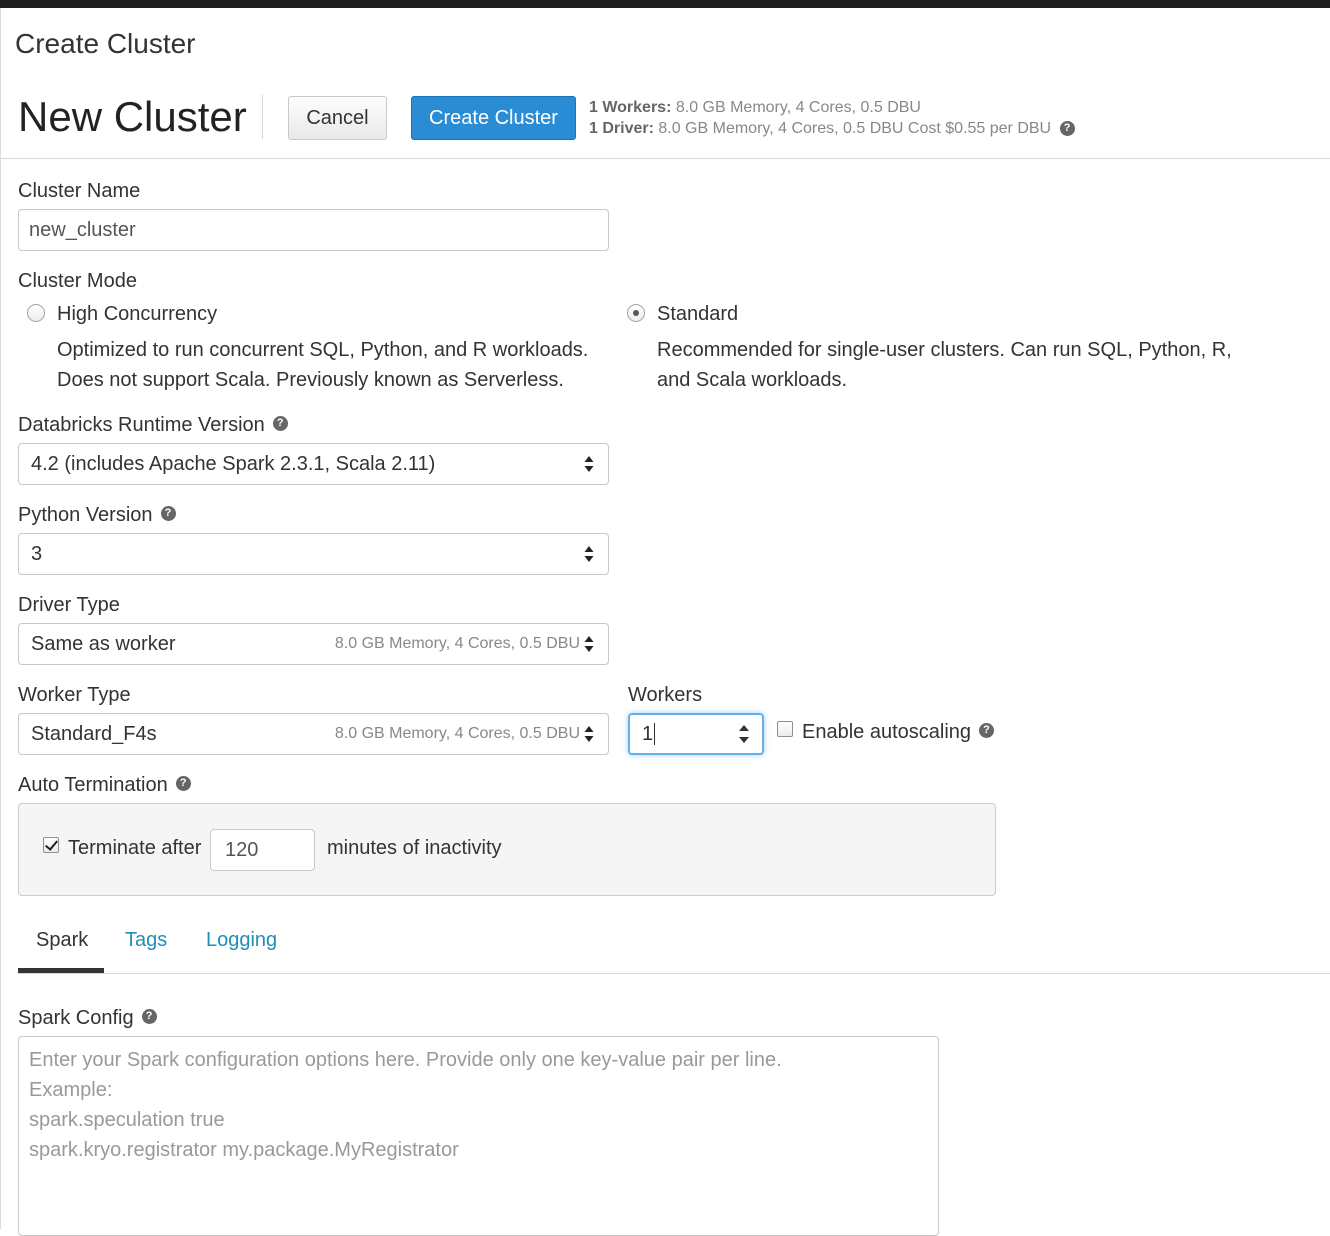  What do you see at coordinates (337, 118) in the screenshot?
I see `cancel-button: Cancel` at bounding box center [337, 118].